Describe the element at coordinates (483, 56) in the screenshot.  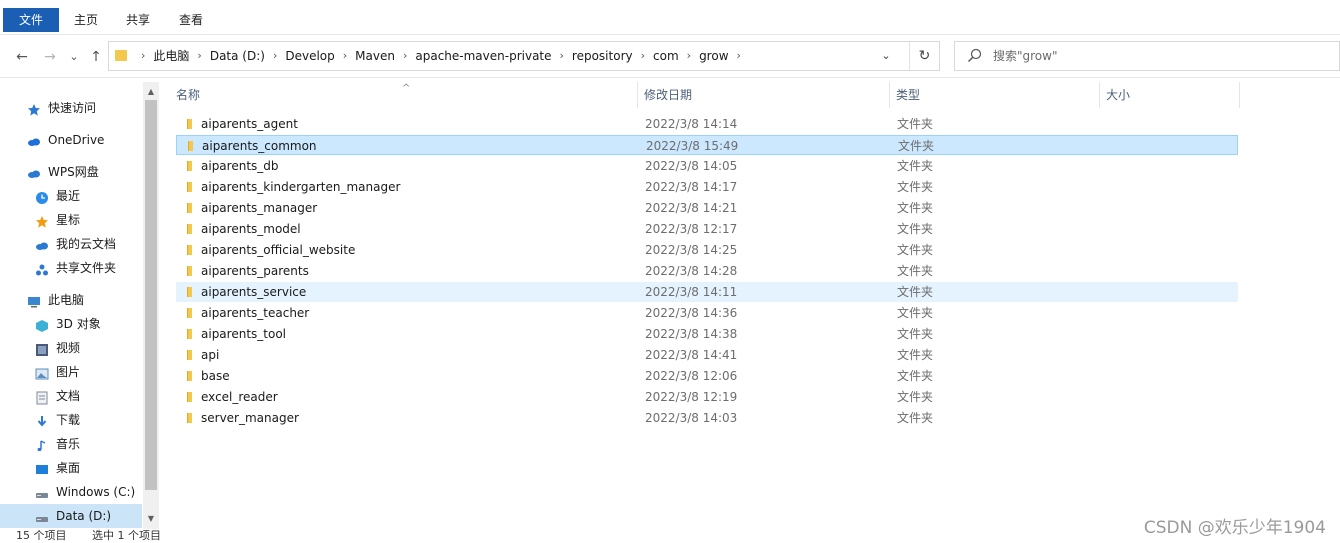
I see `breadcrumb-item: apache-maven-private` at that location.